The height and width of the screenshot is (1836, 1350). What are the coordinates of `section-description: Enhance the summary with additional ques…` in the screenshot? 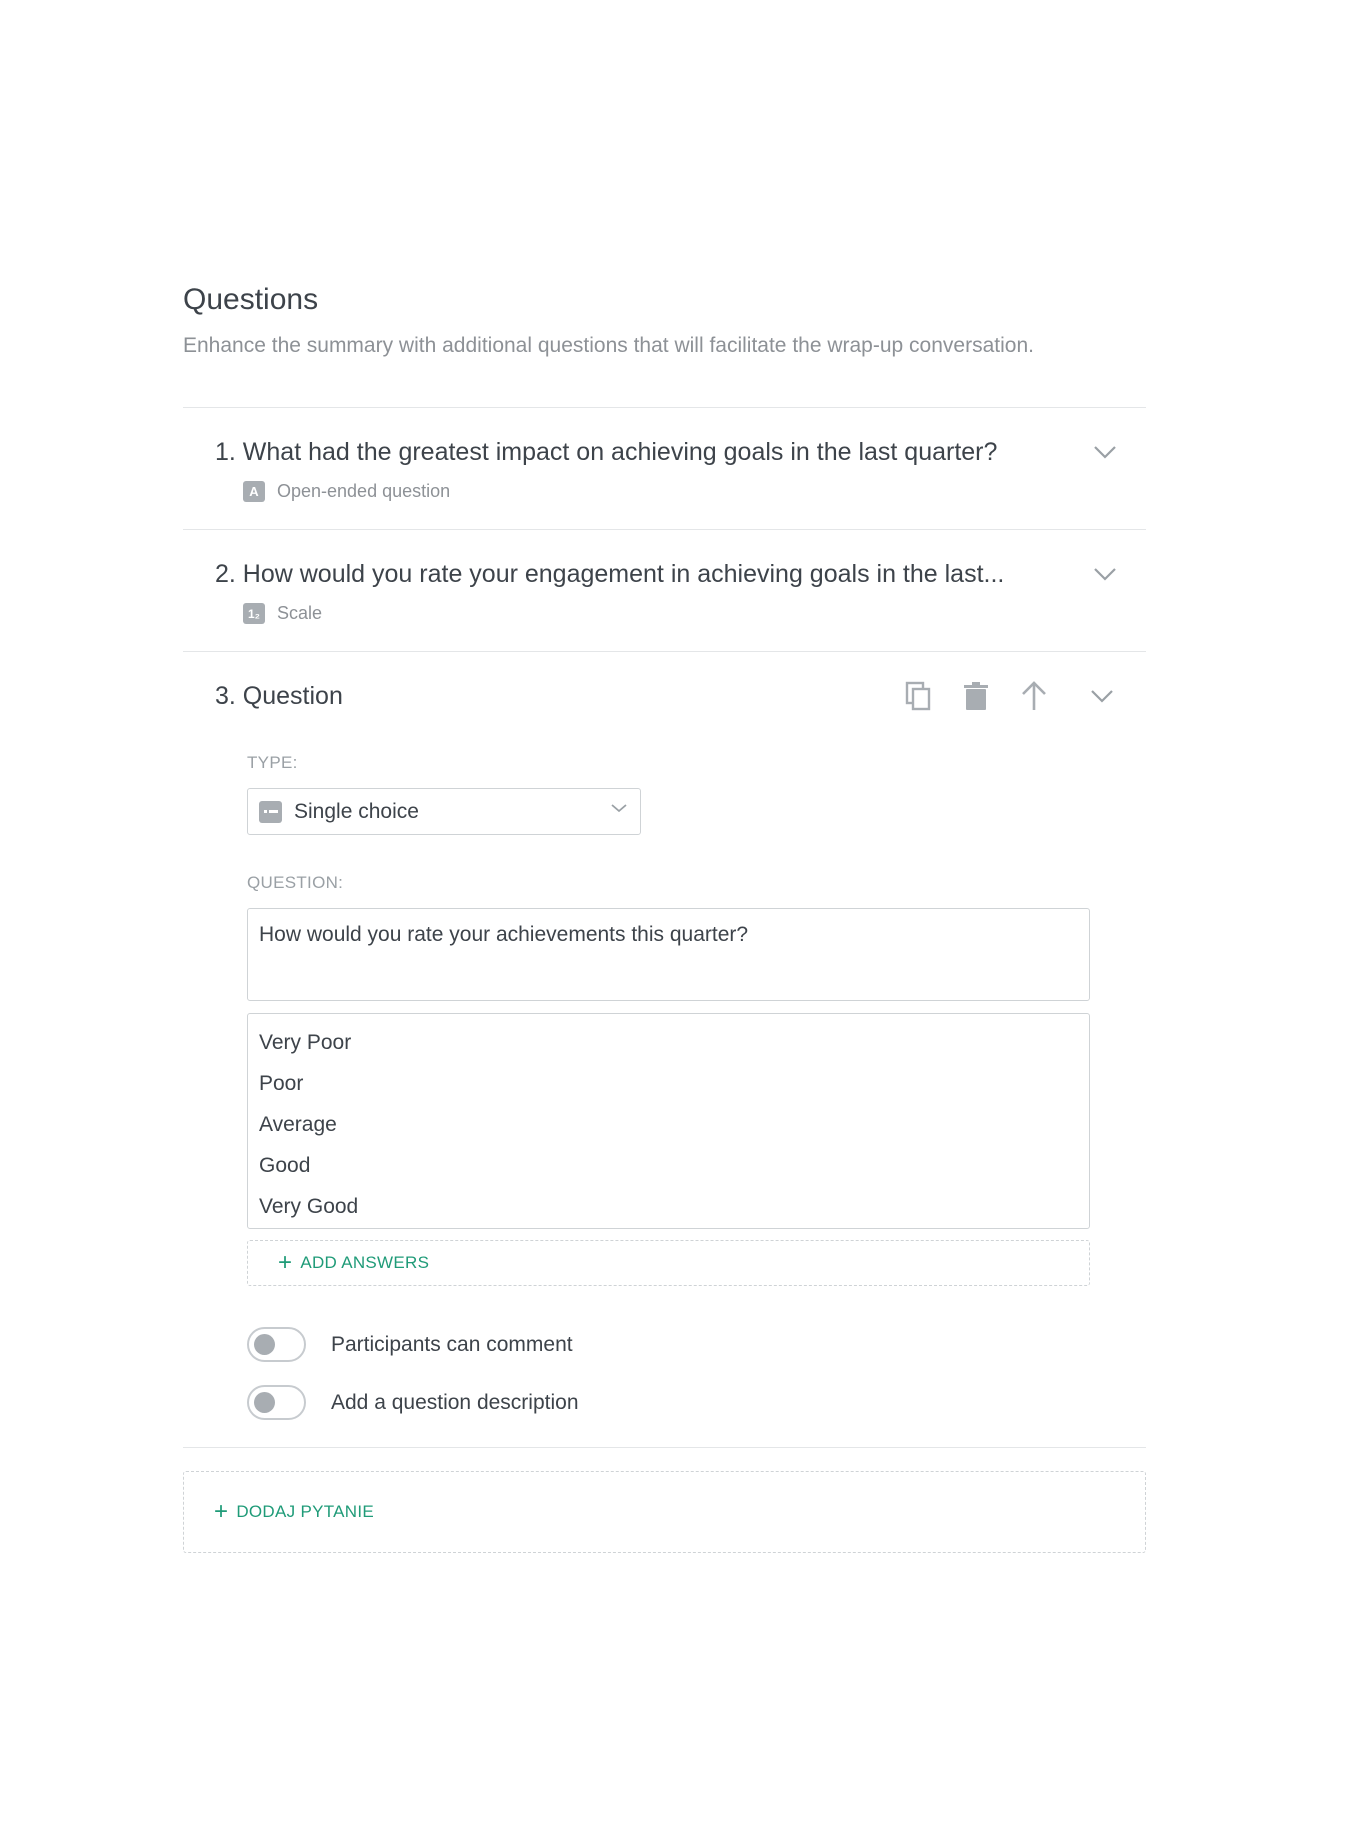 It's located at (608, 345).